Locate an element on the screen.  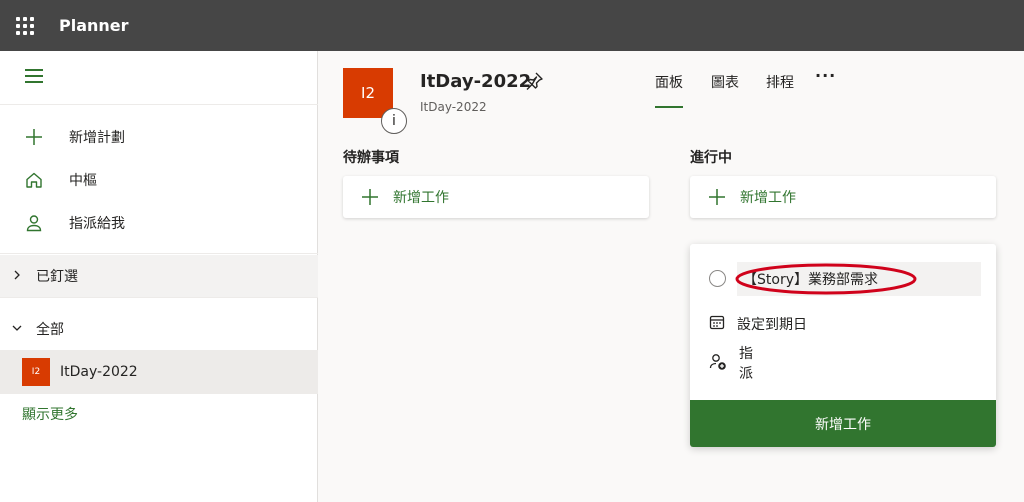
app-launcher-button is located at coordinates (25, 25).